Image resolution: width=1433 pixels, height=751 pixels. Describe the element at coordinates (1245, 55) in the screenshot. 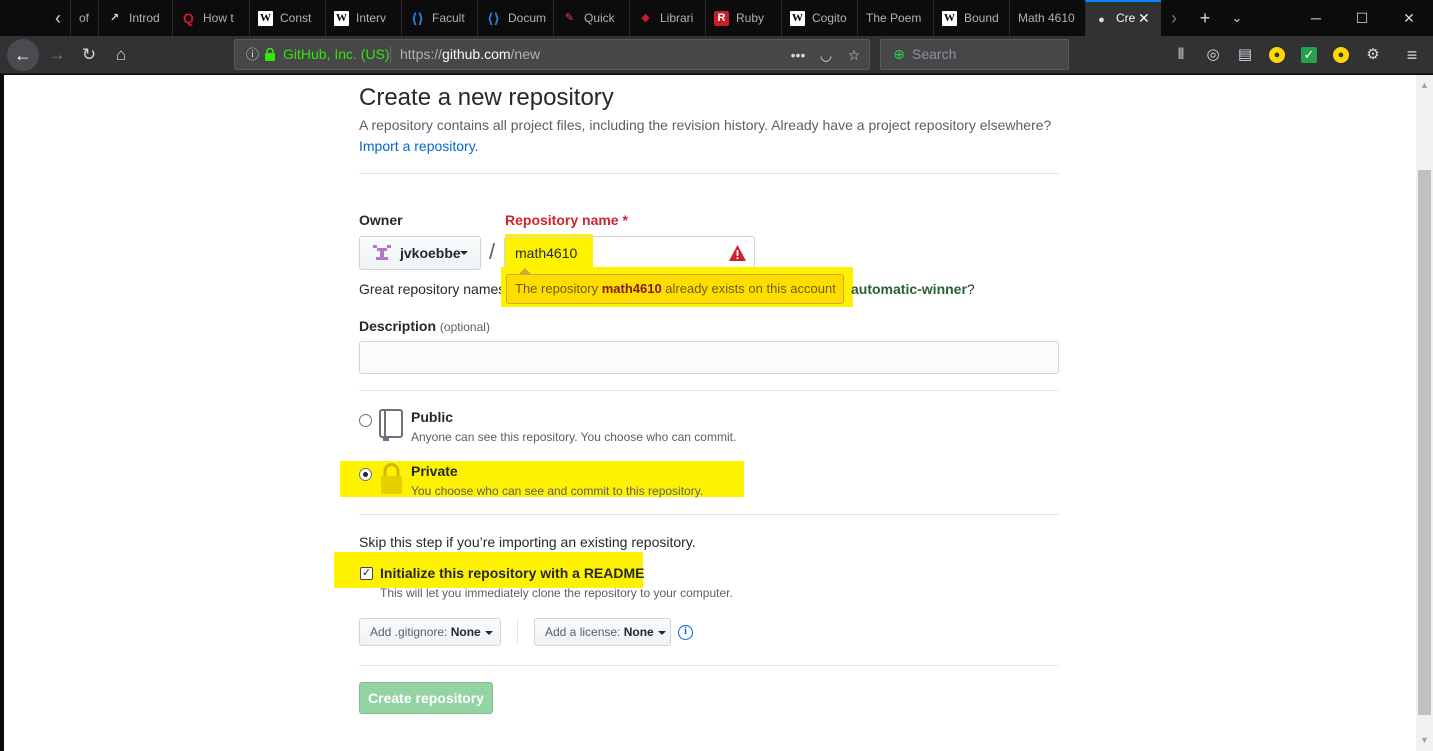

I see `reader-view-icon: ▤` at that location.